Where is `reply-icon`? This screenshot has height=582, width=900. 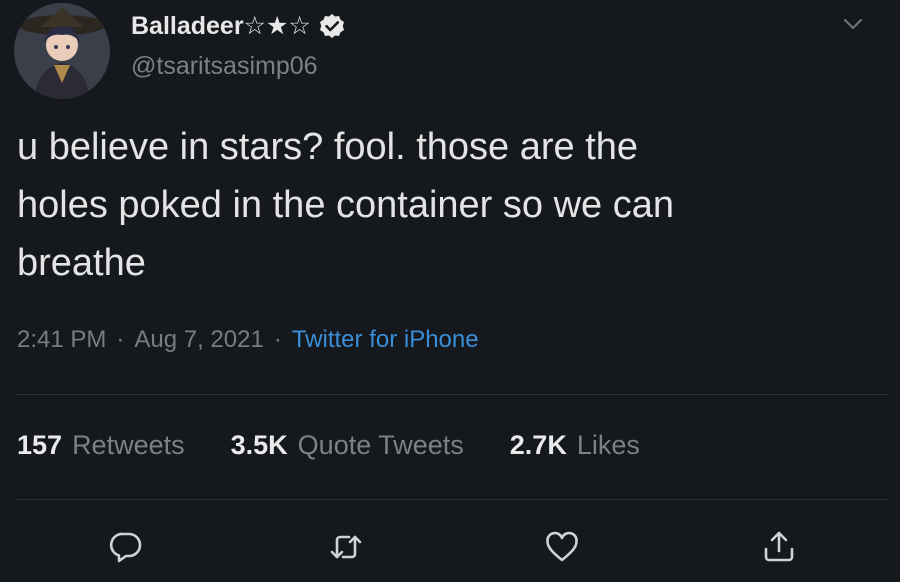
reply-icon is located at coordinates (125, 547).